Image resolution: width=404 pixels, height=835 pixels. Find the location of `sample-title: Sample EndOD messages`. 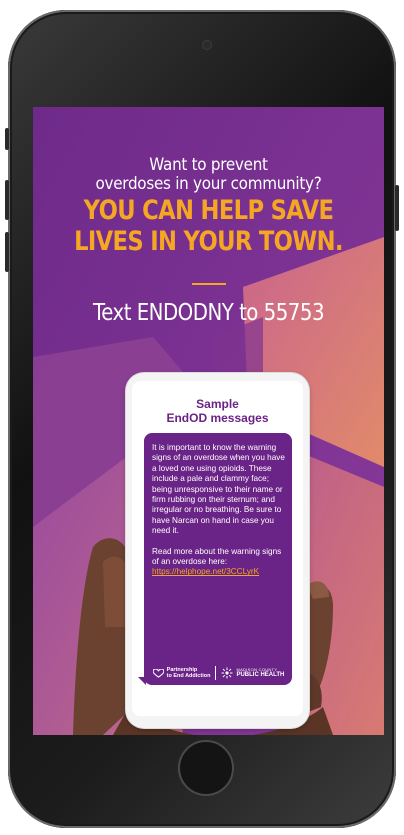

sample-title: Sample EndOD messages is located at coordinates (217, 411).